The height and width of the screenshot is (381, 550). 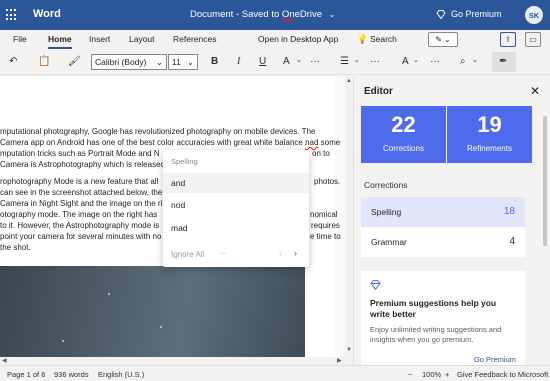 I want to click on save-status: Saved to OneDrive, so click(x=282, y=14).